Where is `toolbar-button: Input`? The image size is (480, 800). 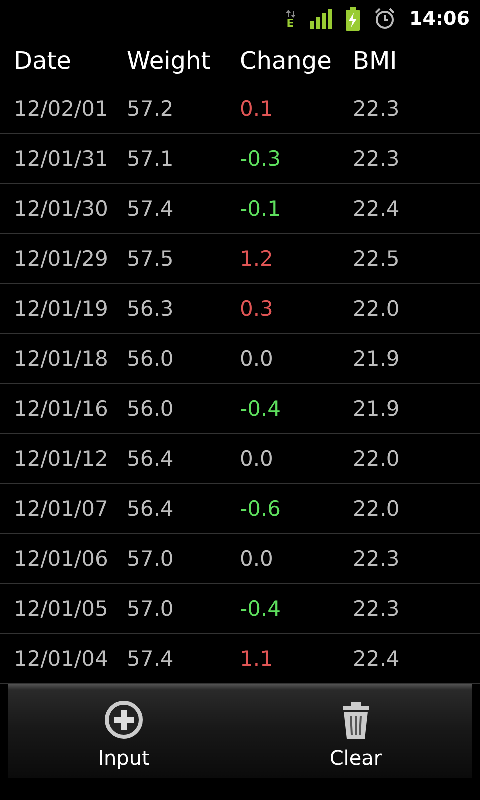 toolbar-button: Input is located at coordinates (124, 731).